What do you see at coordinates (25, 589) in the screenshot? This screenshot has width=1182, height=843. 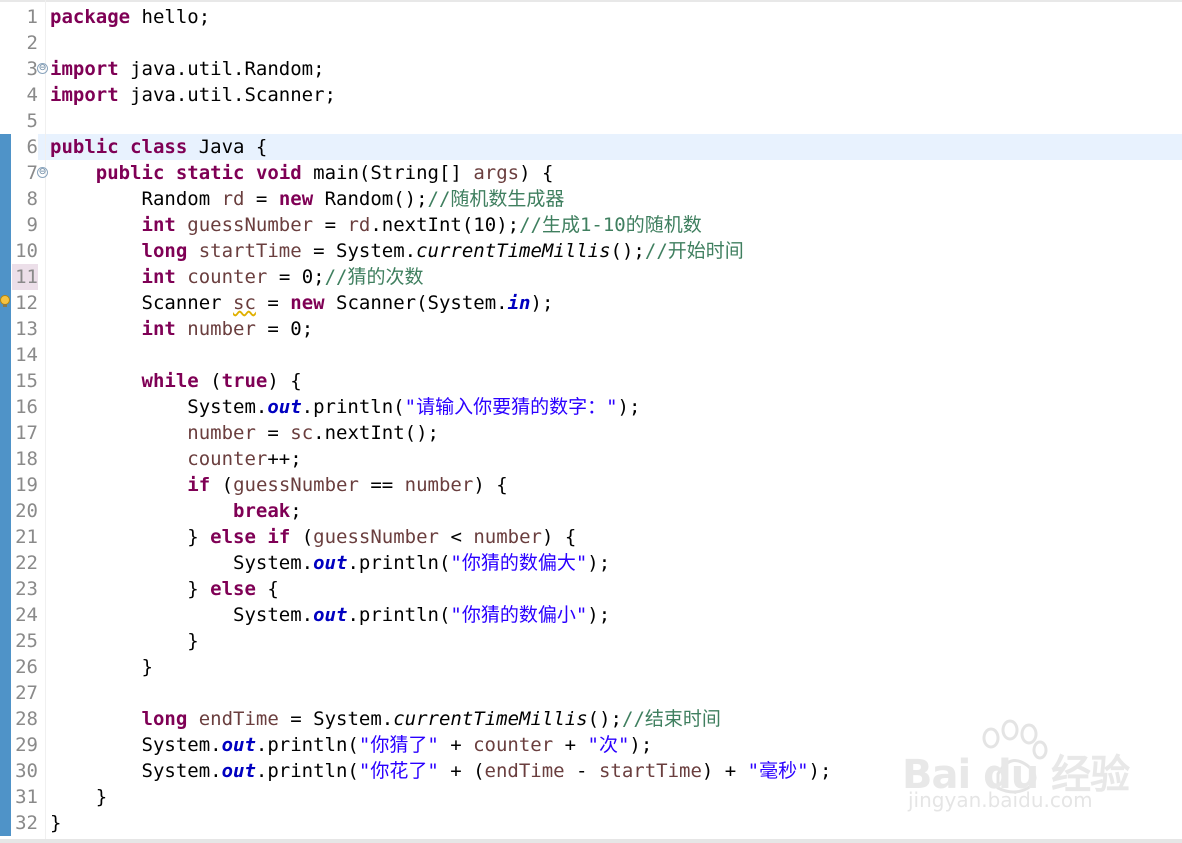 I see `line-number: 23` at bounding box center [25, 589].